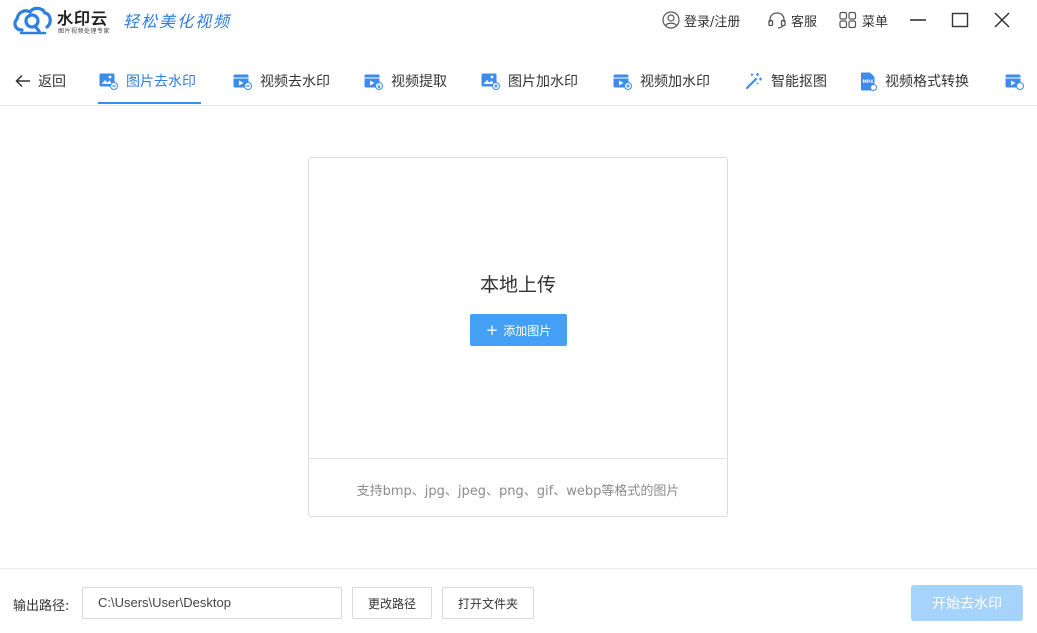 This screenshot has width=1037, height=633. Describe the element at coordinates (671, 20) in the screenshot. I see `user-icon` at that location.